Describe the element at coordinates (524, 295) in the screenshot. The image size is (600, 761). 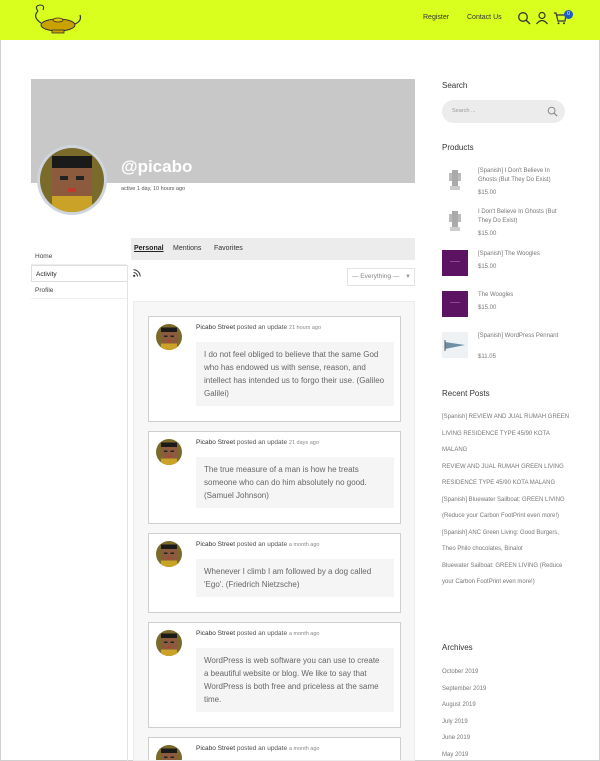
I see `product-name: The Woogles` at that location.